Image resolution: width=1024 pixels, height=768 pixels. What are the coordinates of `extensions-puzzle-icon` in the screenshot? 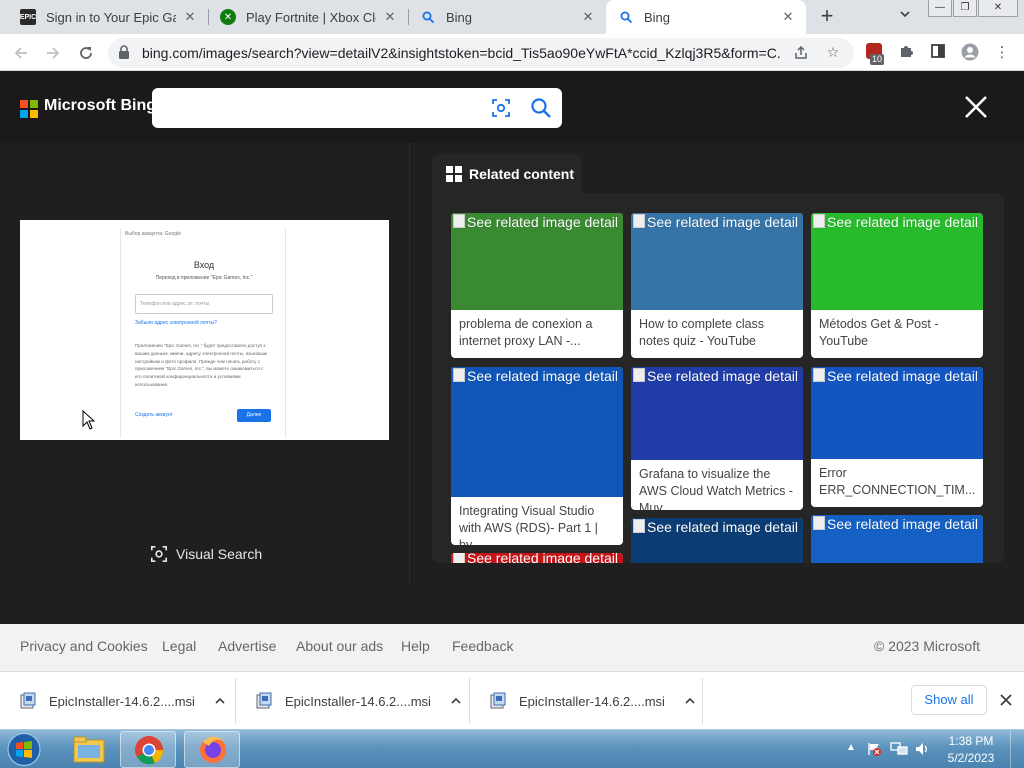 It's located at (906, 53).